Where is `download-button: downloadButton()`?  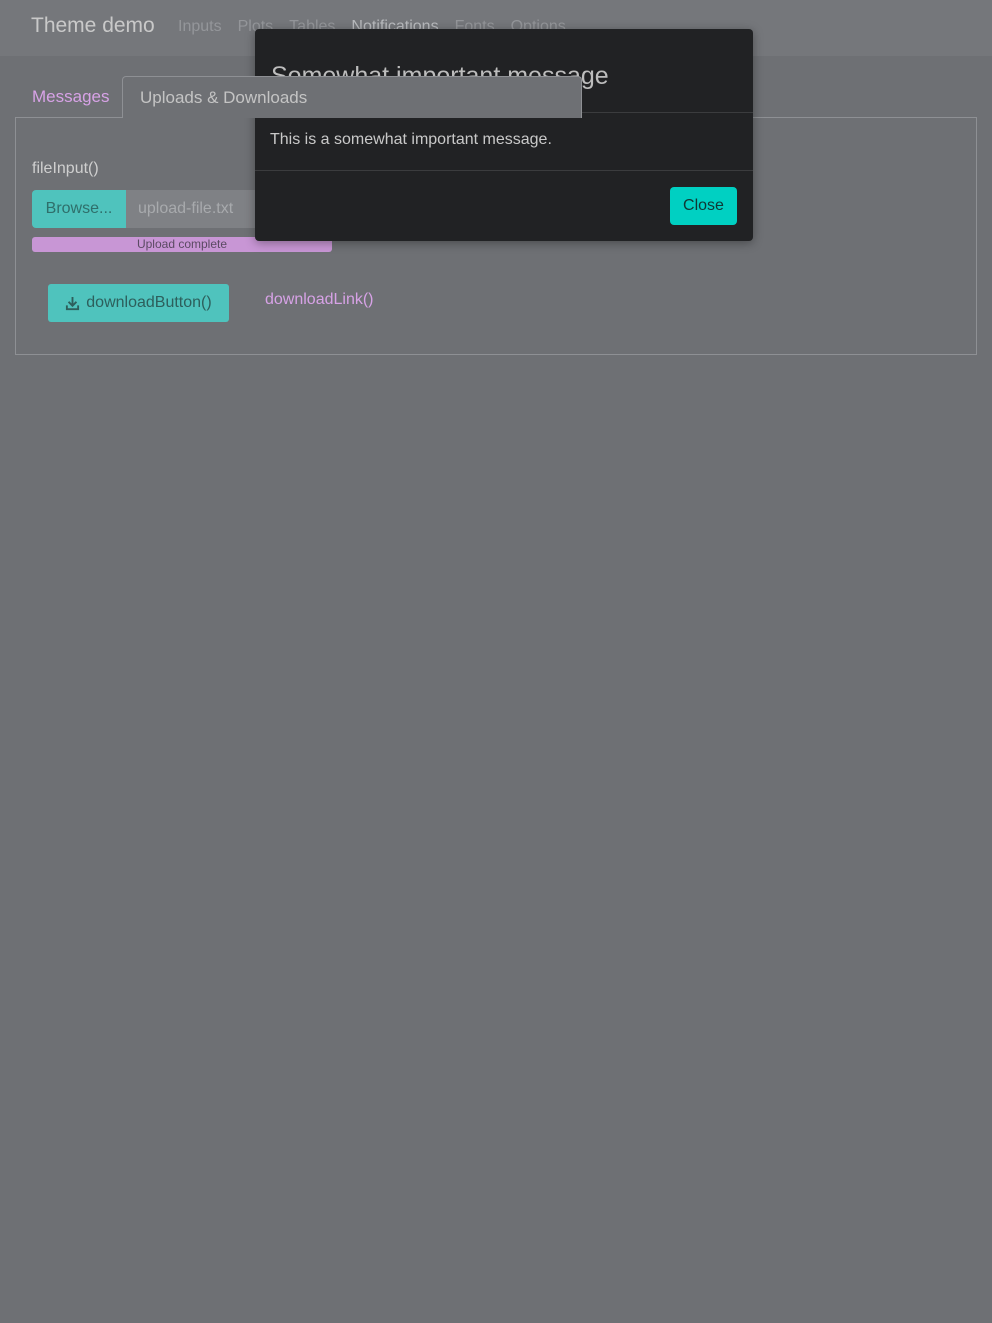 download-button: downloadButton() is located at coordinates (138, 303).